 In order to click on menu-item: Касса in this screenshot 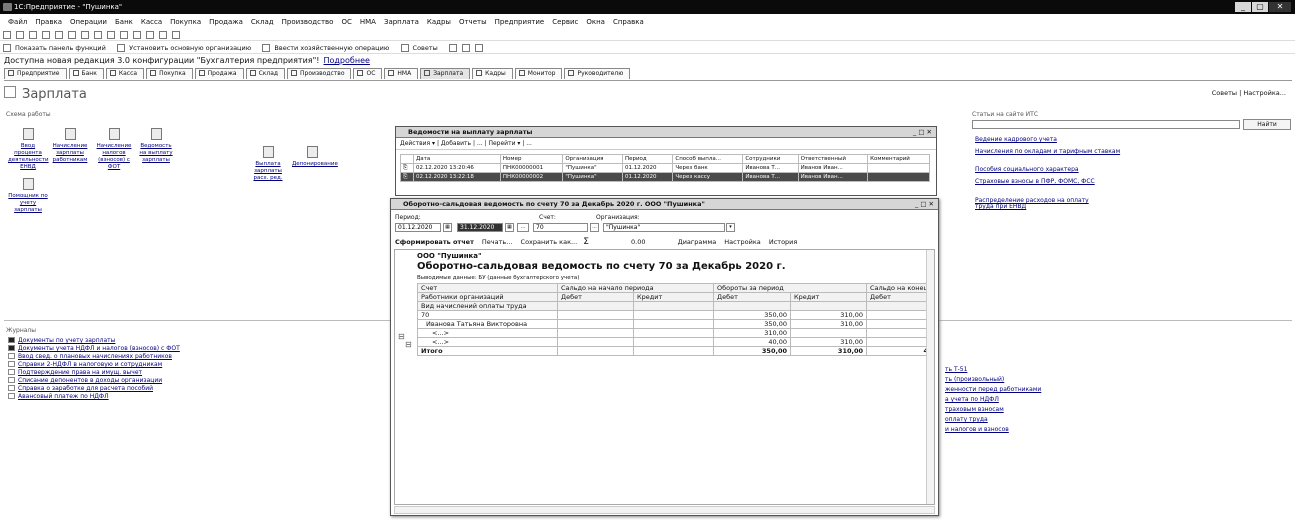, I will do `click(151, 22)`.